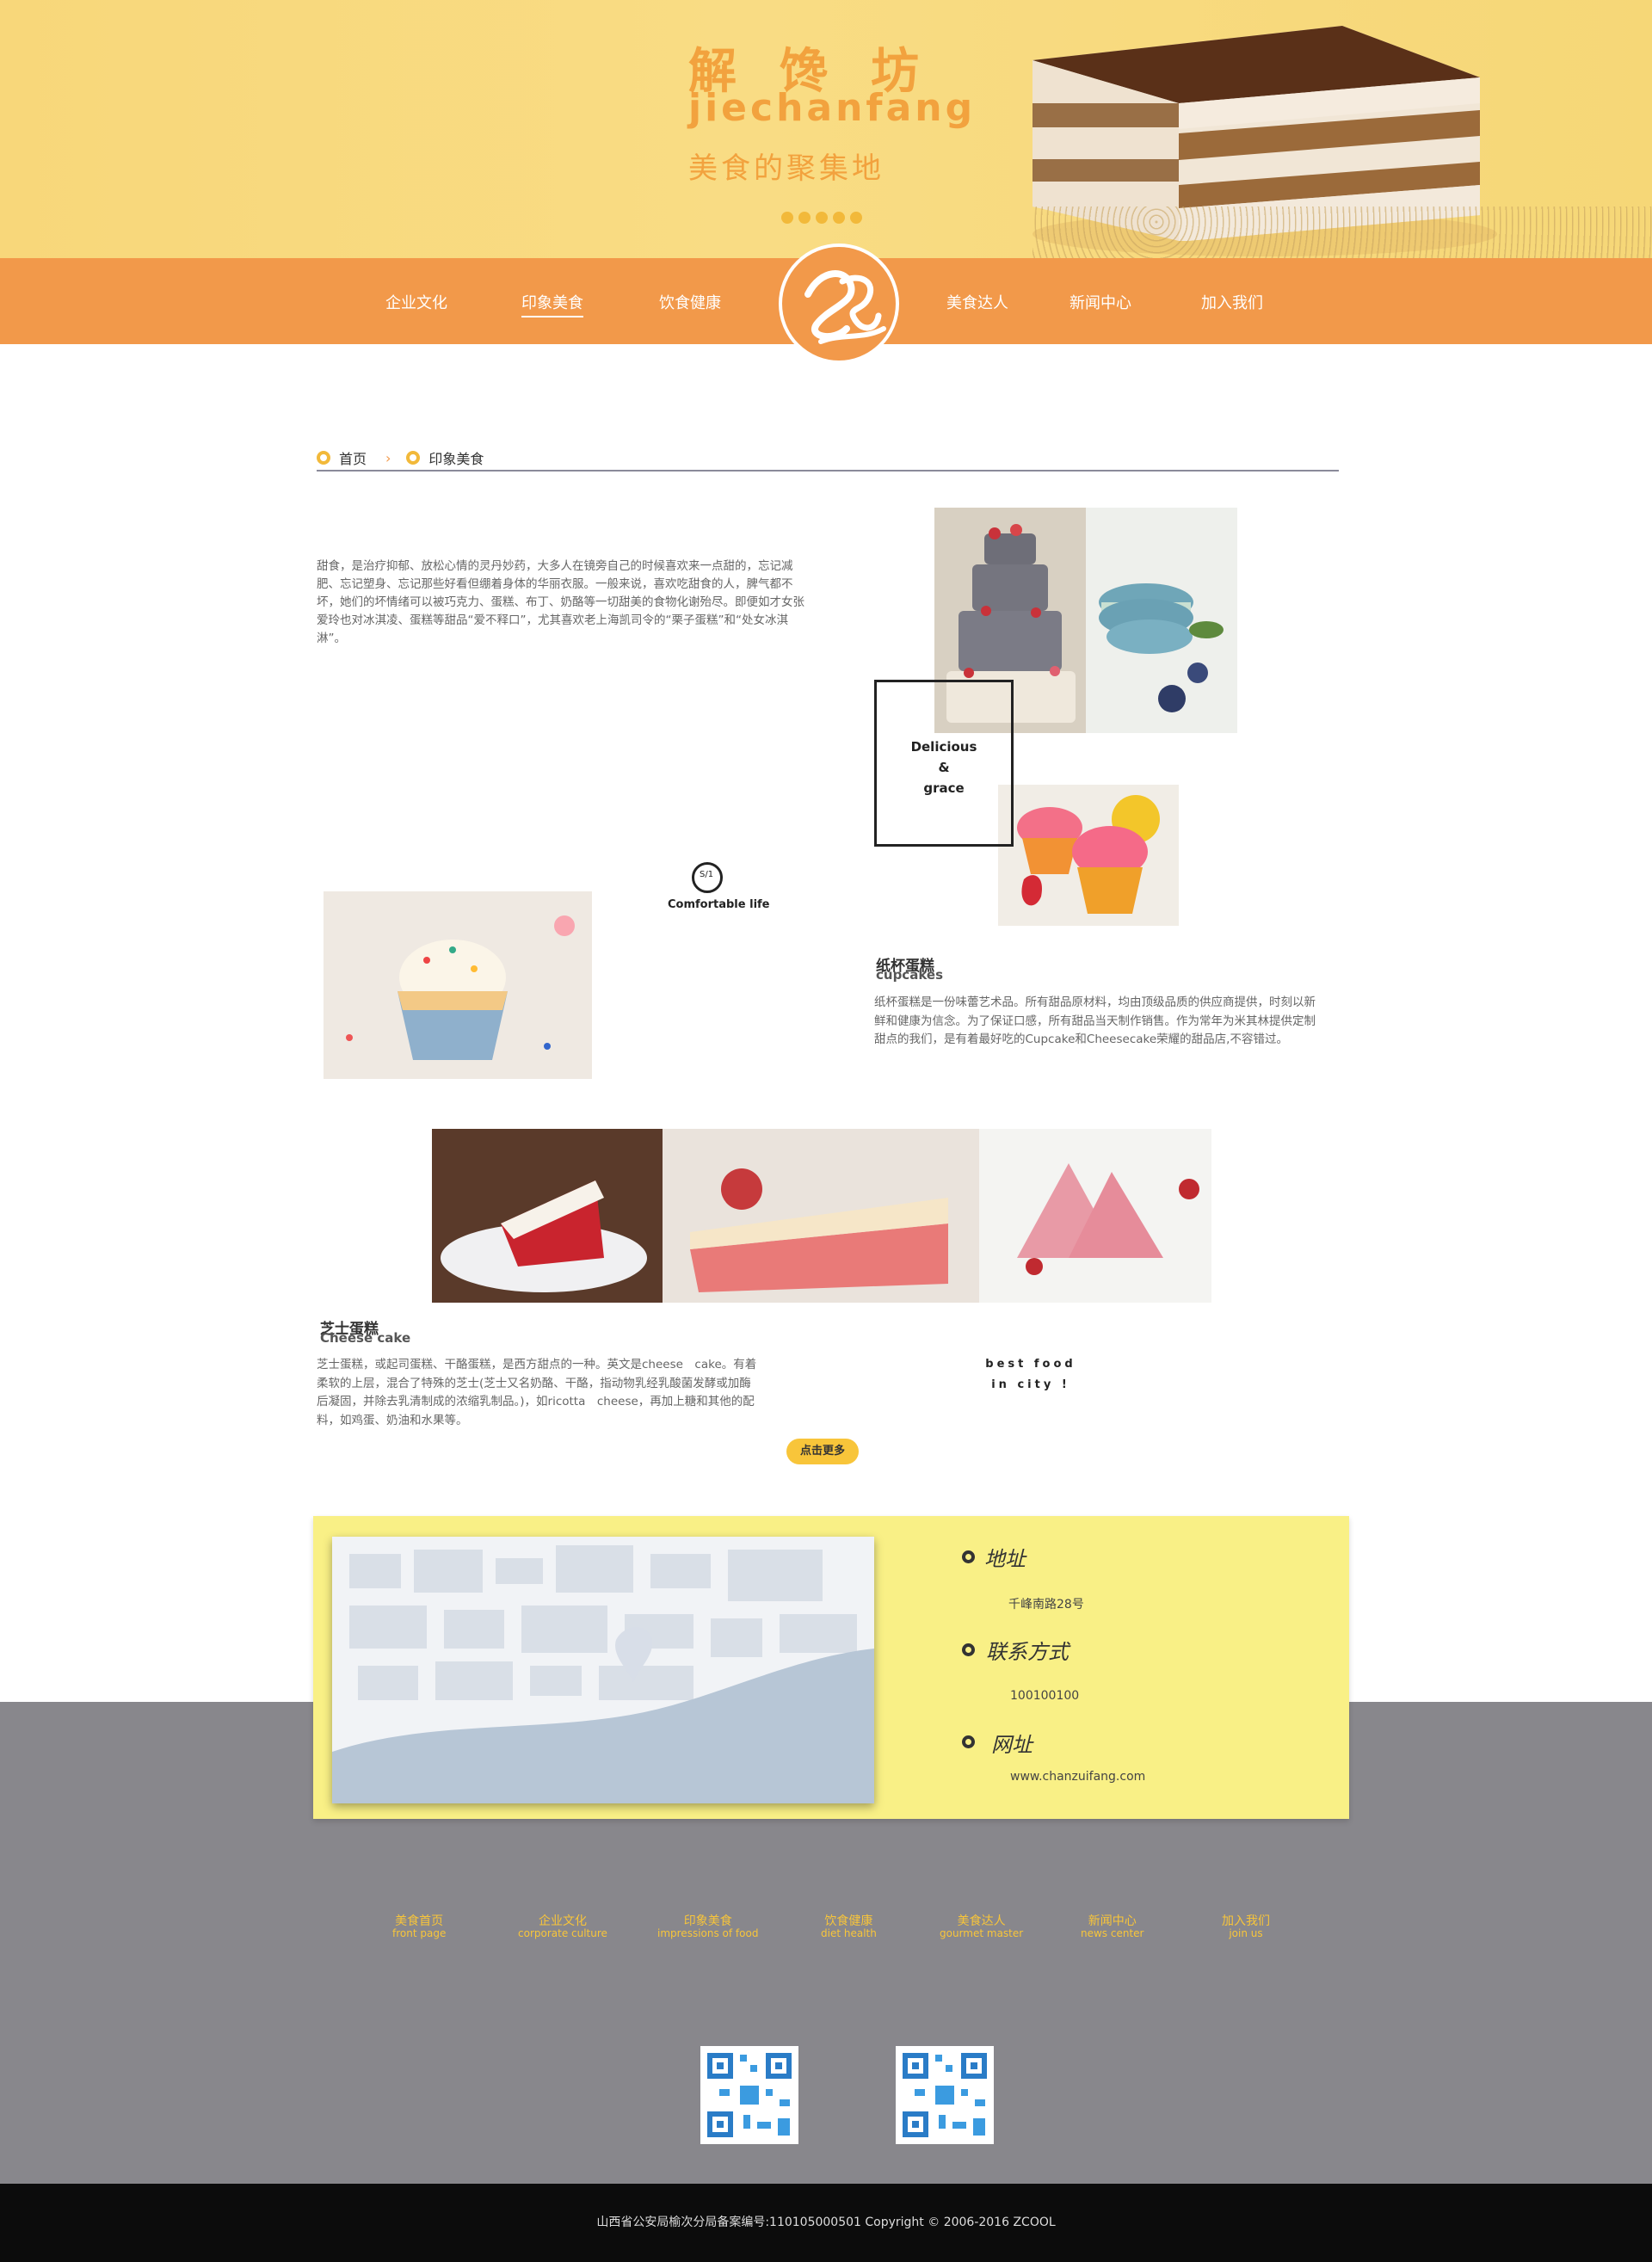 This screenshot has height=2262, width=1652. Describe the element at coordinates (1100, 302) in the screenshot. I see `nav-item-news: 新闻中心` at that location.